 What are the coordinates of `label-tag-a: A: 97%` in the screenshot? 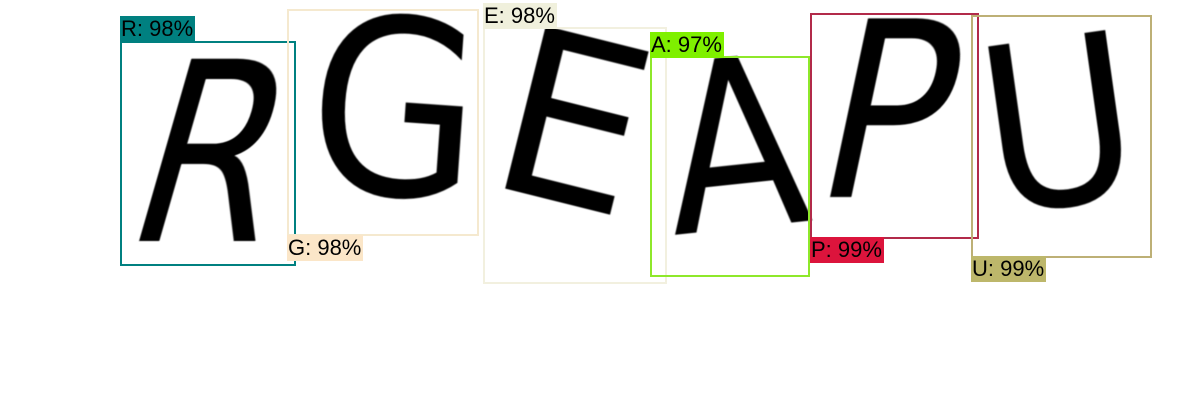 It's located at (687, 45).